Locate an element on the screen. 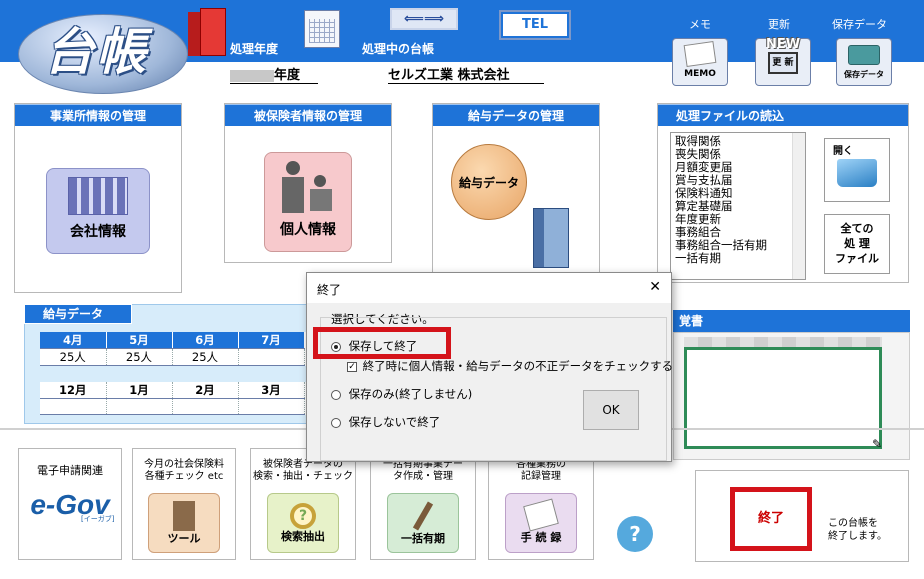 This screenshot has height=579, width=924. ikkatsu-button: 一括有期事業デー タ作成・管理 一括有期 is located at coordinates (423, 504).